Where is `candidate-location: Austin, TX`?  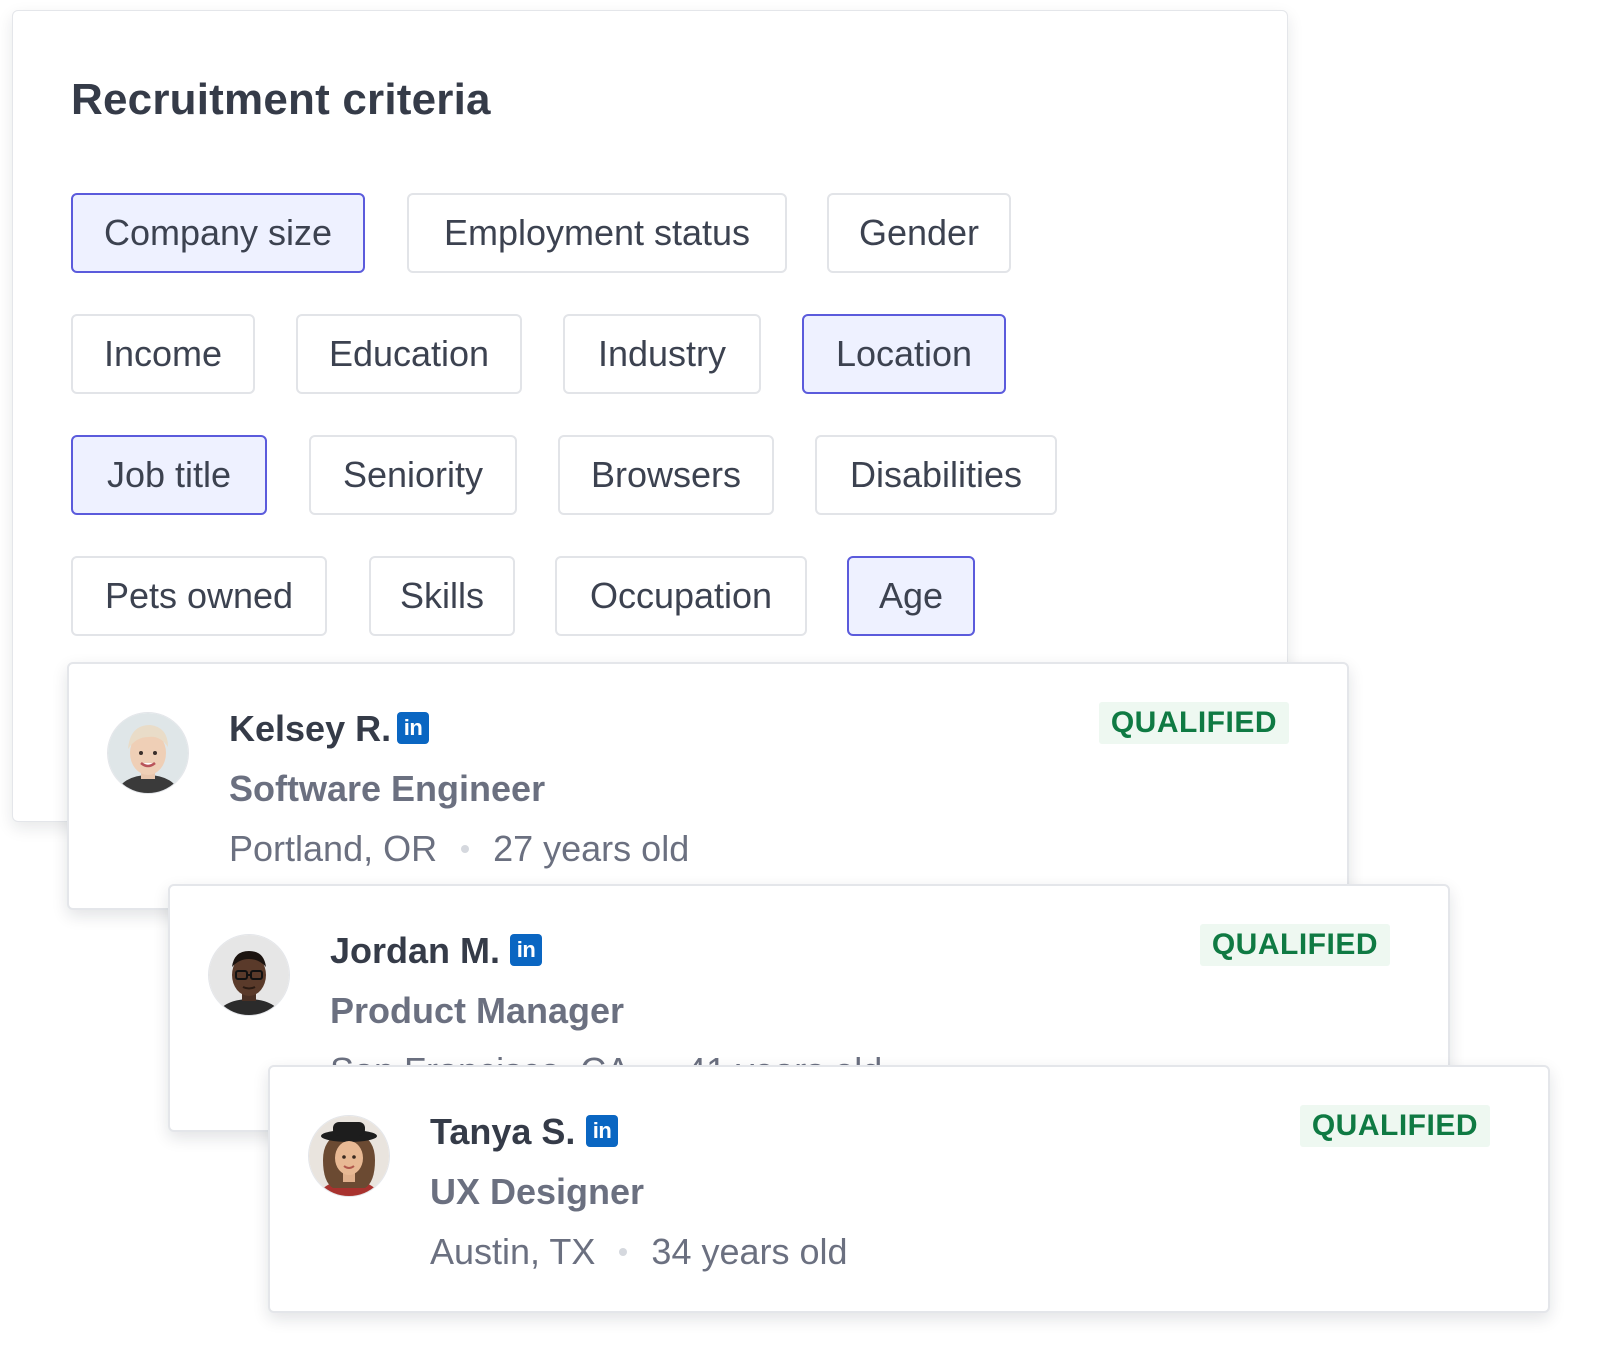 candidate-location: Austin, TX is located at coordinates (513, 1251).